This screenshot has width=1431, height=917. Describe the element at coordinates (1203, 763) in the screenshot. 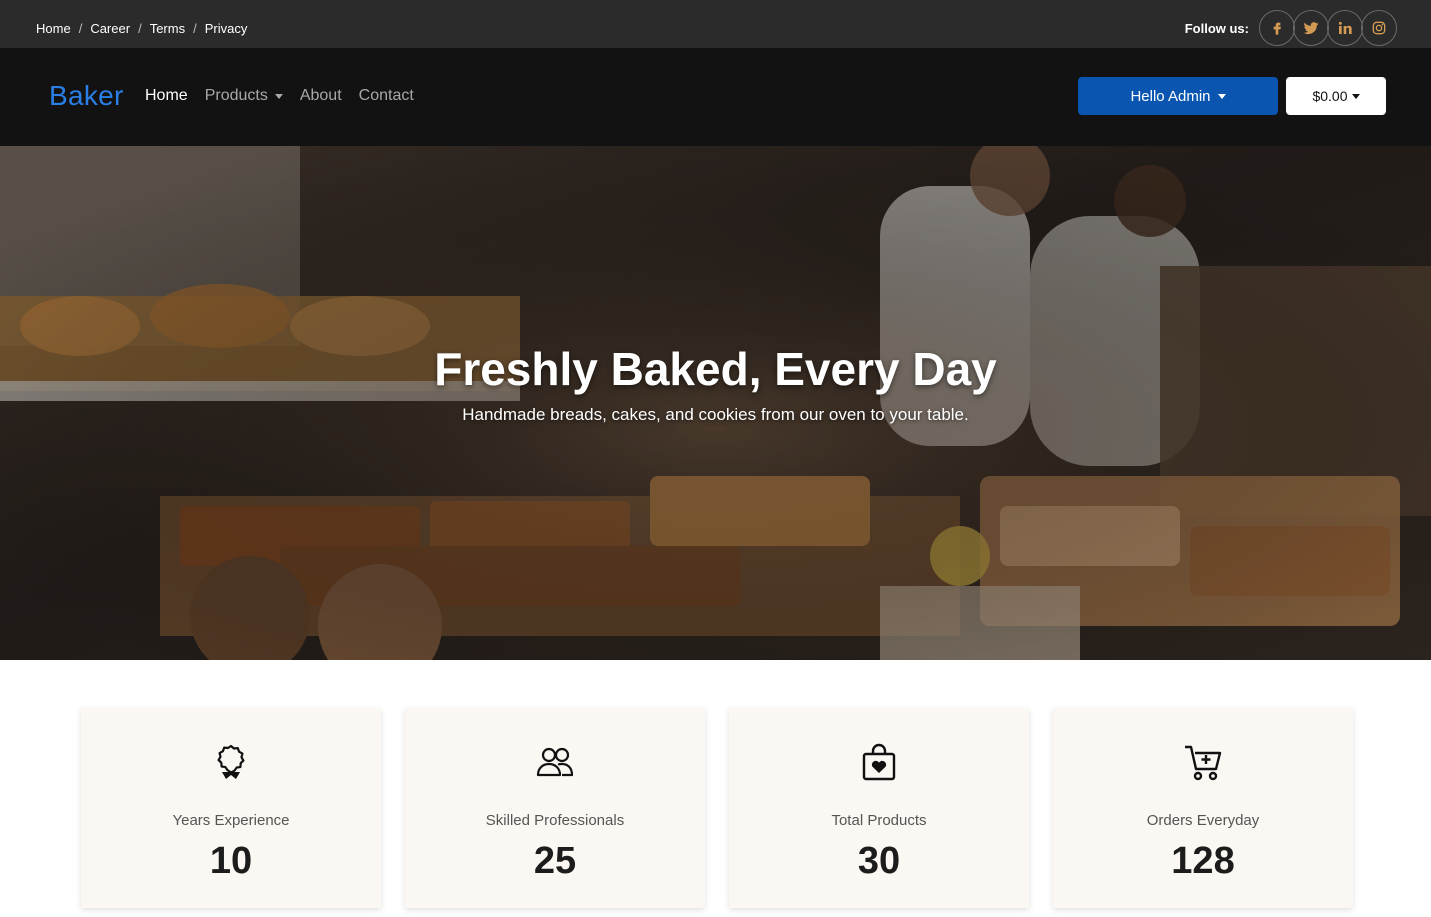

I see `cart-plus-icon` at that location.